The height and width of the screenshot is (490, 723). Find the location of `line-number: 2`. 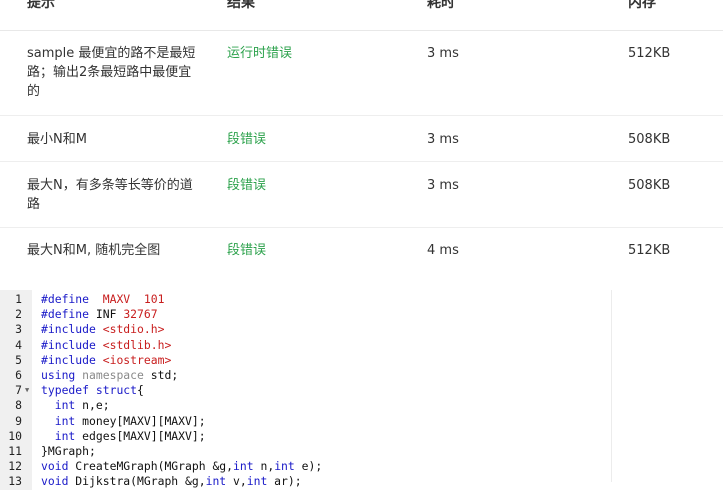

line-number: 2 is located at coordinates (18, 314).